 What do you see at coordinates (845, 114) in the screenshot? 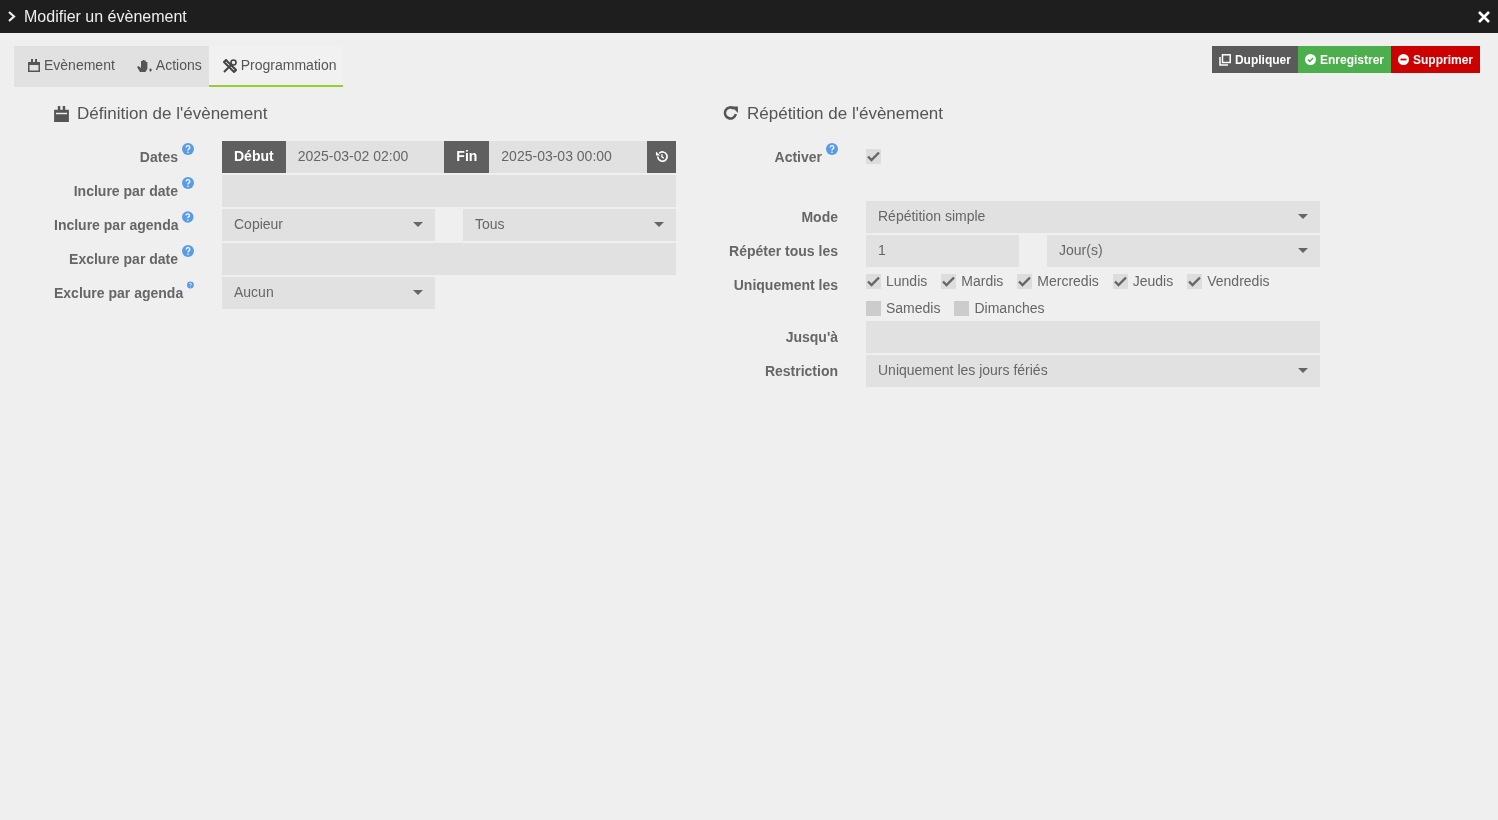
I see `section-title: Répétition de l'évènement` at bounding box center [845, 114].